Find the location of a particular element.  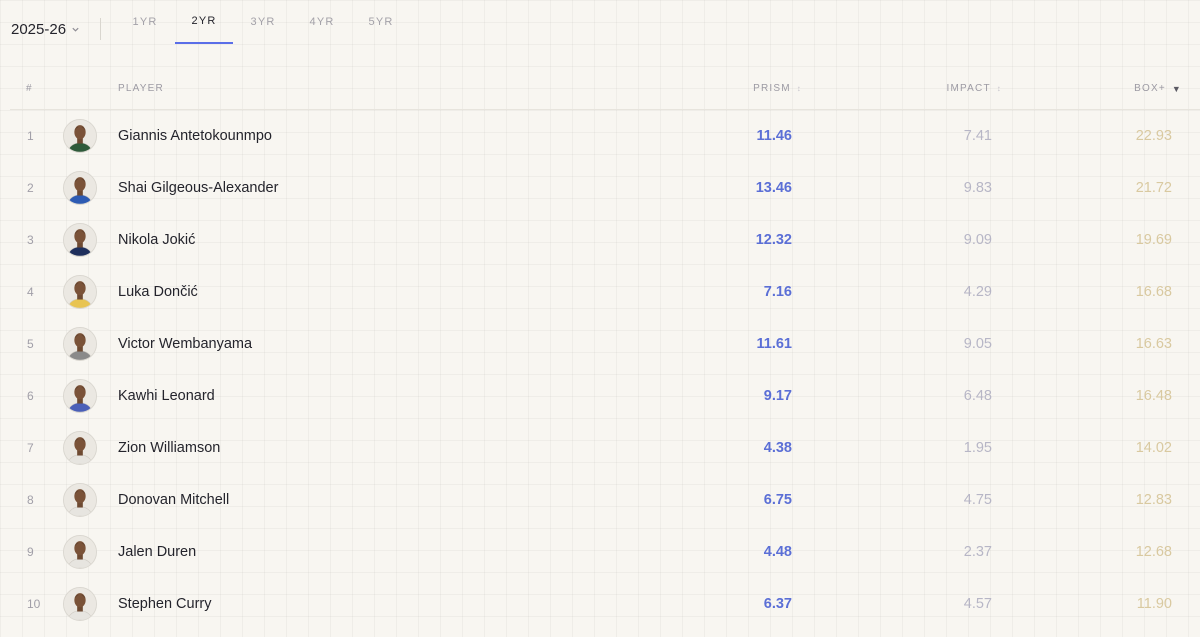

impact-value: 9.09 is located at coordinates (977, 240).